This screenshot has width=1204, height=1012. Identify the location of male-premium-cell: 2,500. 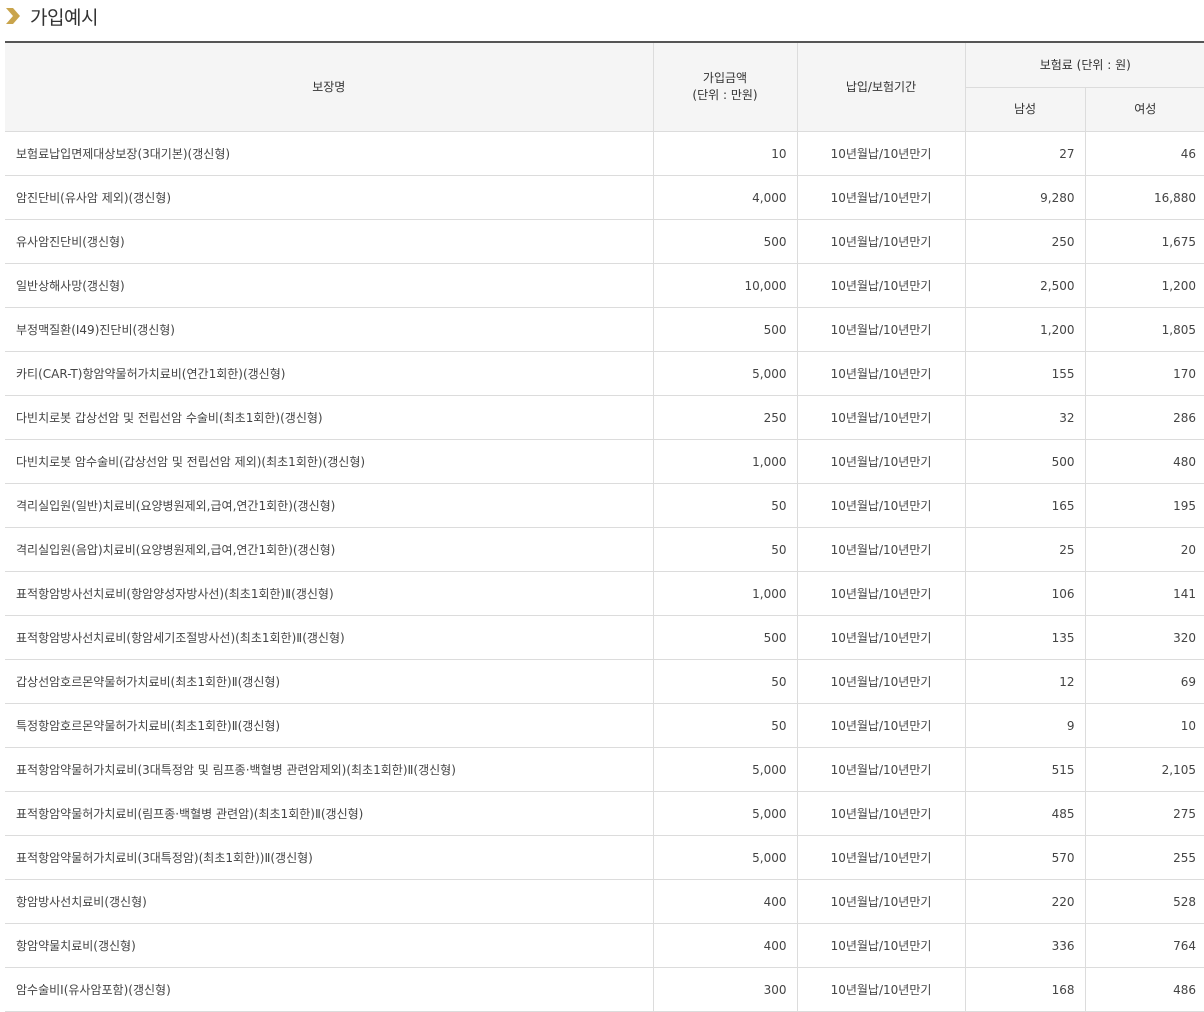
(1024, 285).